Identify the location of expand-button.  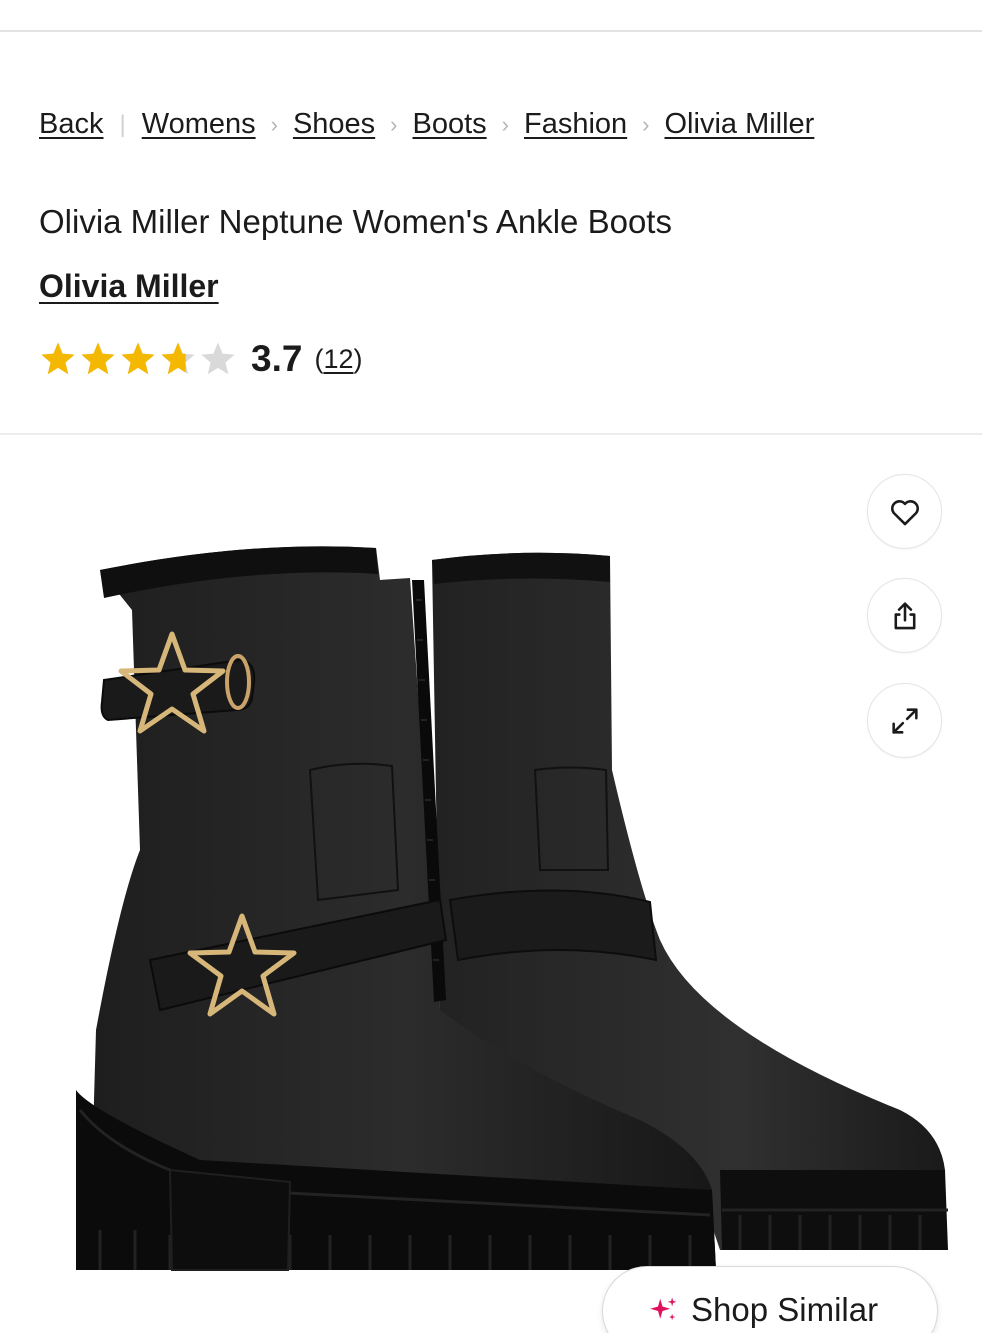
(904, 720).